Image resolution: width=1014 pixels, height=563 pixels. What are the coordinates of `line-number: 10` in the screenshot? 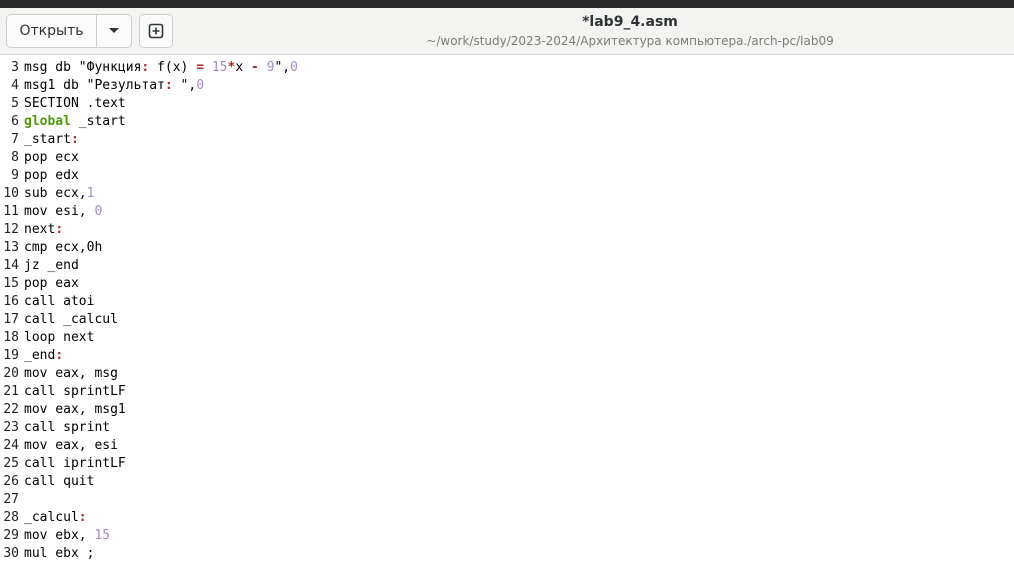 It's located at (11, 193).